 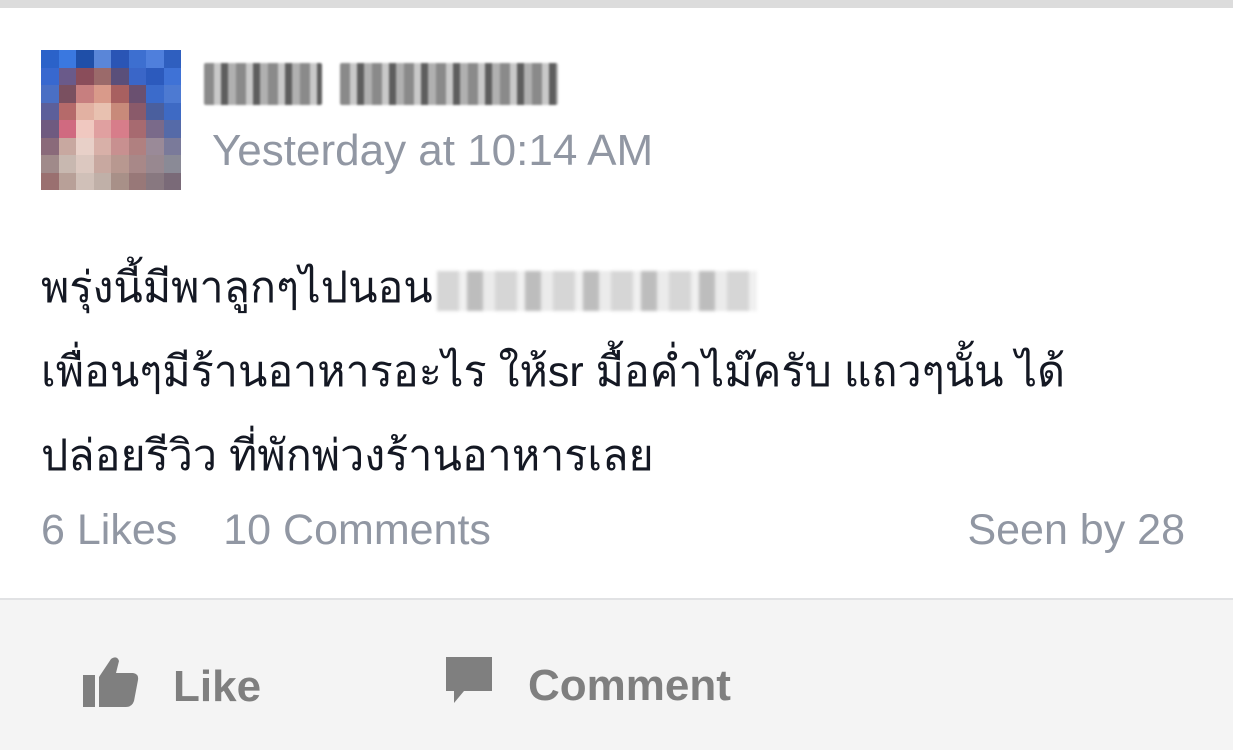 What do you see at coordinates (596, 290) in the screenshot?
I see `redacted-place-name` at bounding box center [596, 290].